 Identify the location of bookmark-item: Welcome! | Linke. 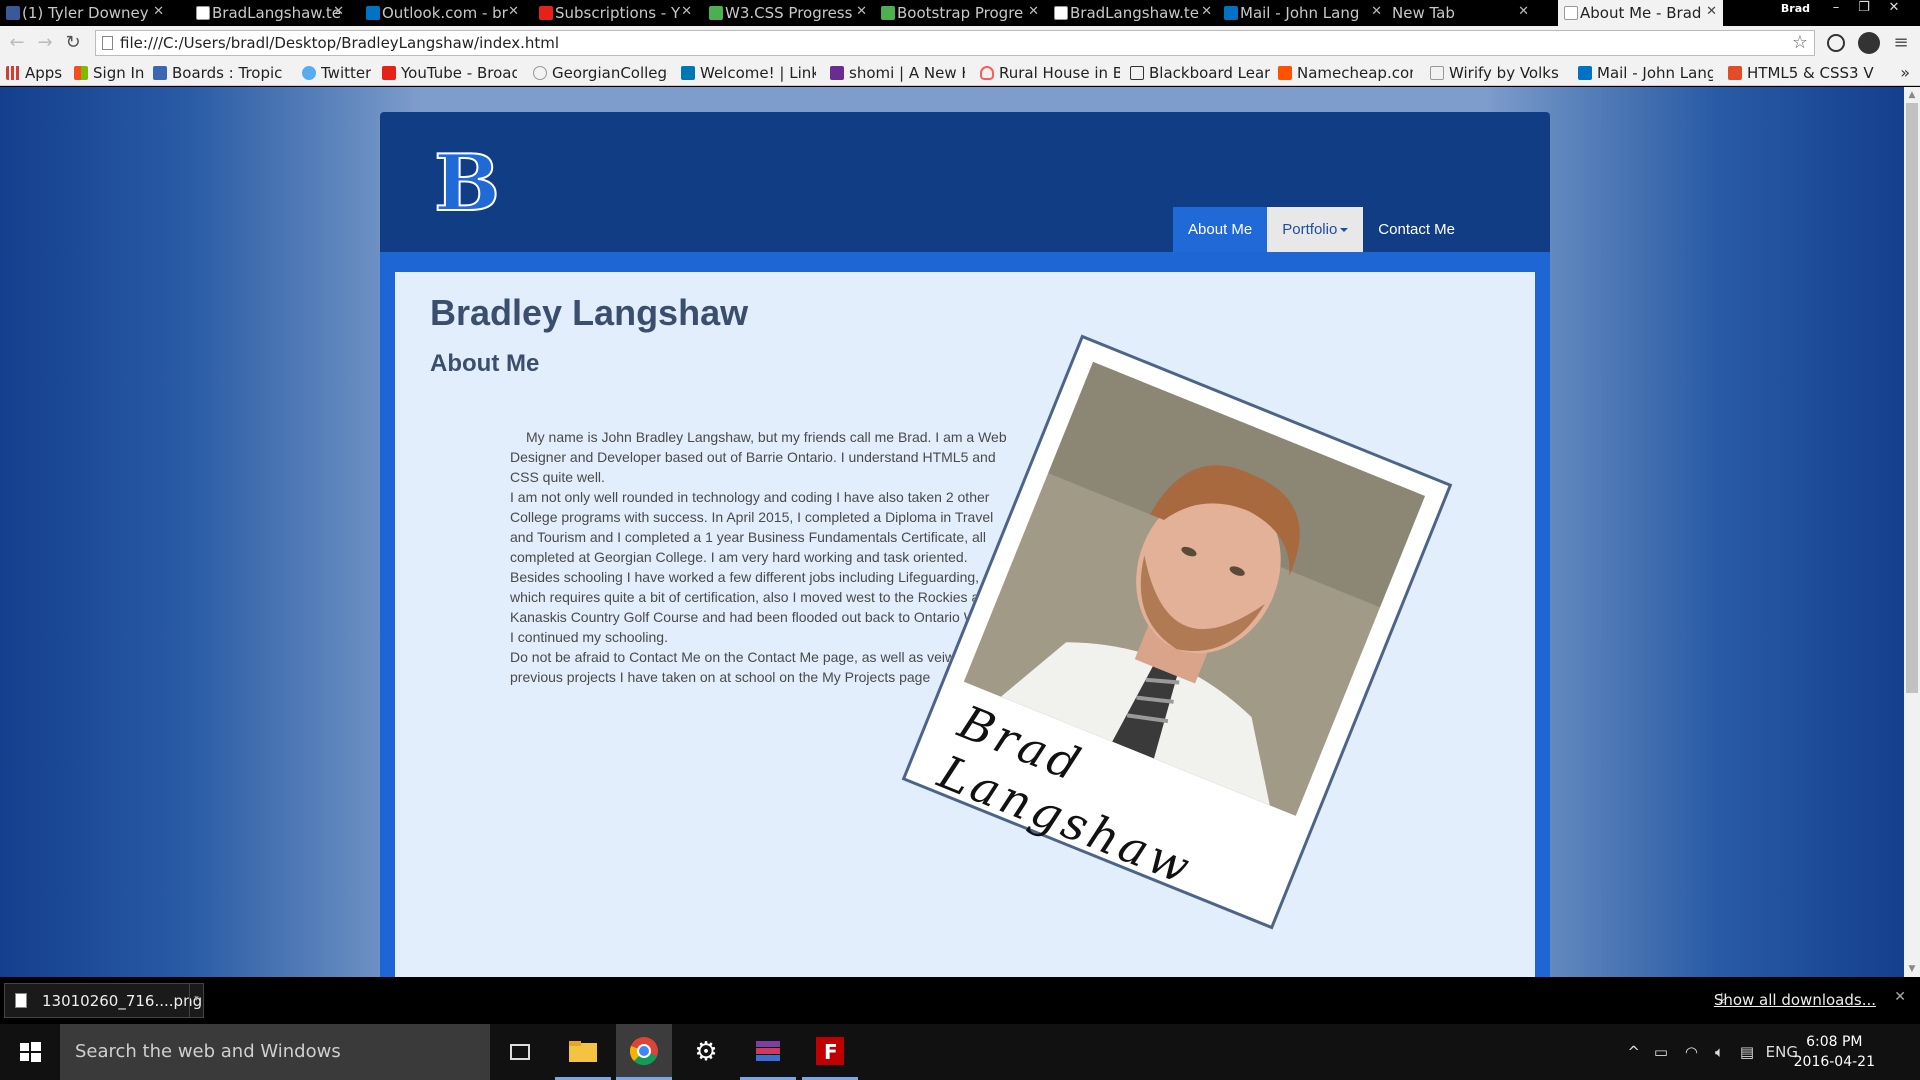
(748, 73).